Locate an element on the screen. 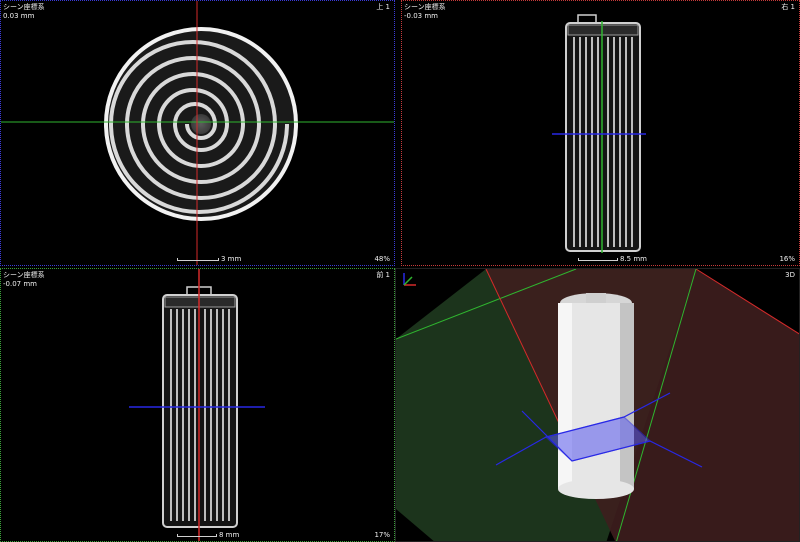  view-orientation: 上 1 is located at coordinates (383, 7).